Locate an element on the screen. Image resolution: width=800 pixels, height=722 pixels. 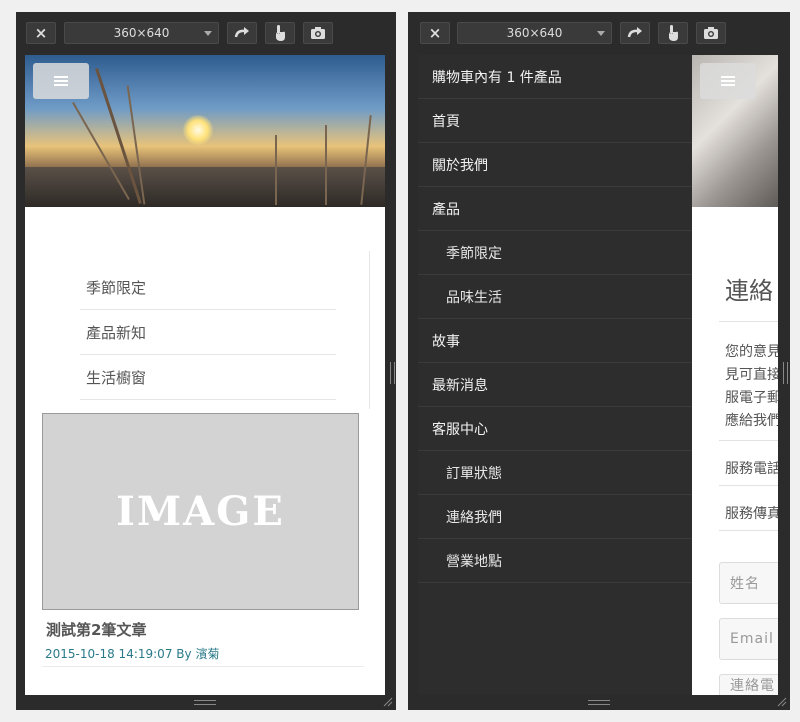
category-item: 產品新知 is located at coordinates (208, 332).